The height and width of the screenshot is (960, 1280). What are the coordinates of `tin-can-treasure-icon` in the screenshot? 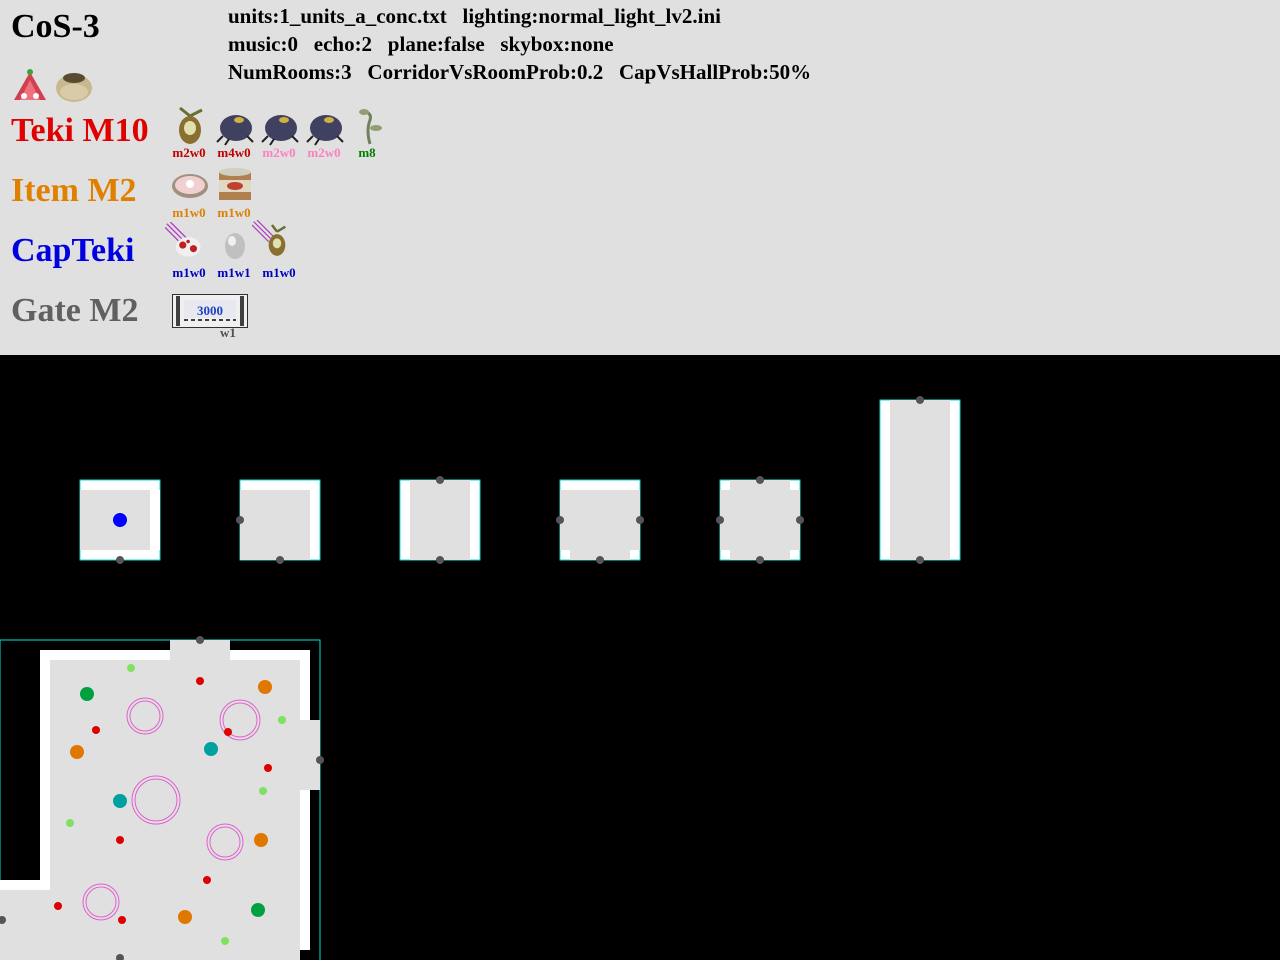 It's located at (235, 184).